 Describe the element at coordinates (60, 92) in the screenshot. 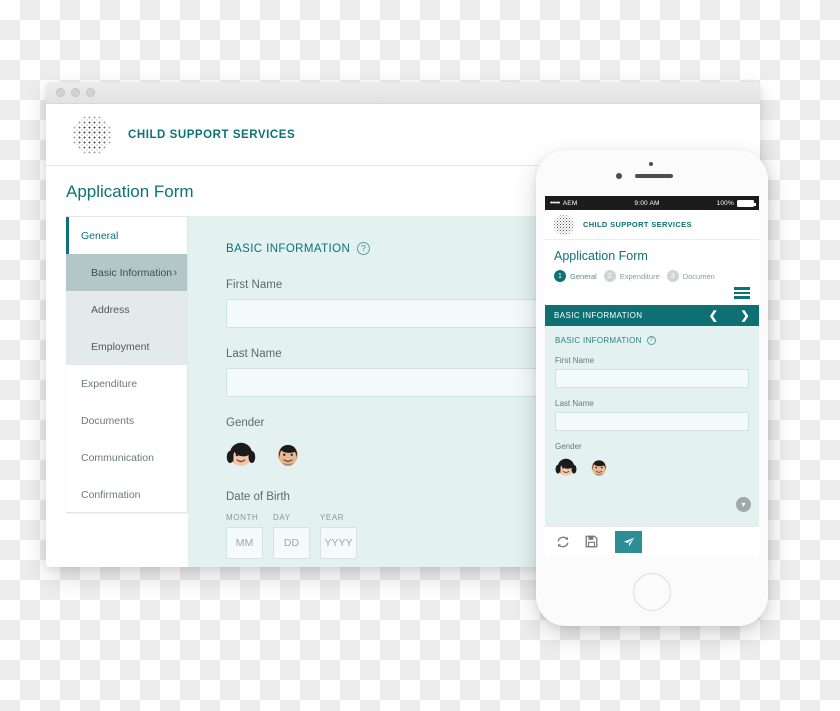

I see `close-dot` at that location.